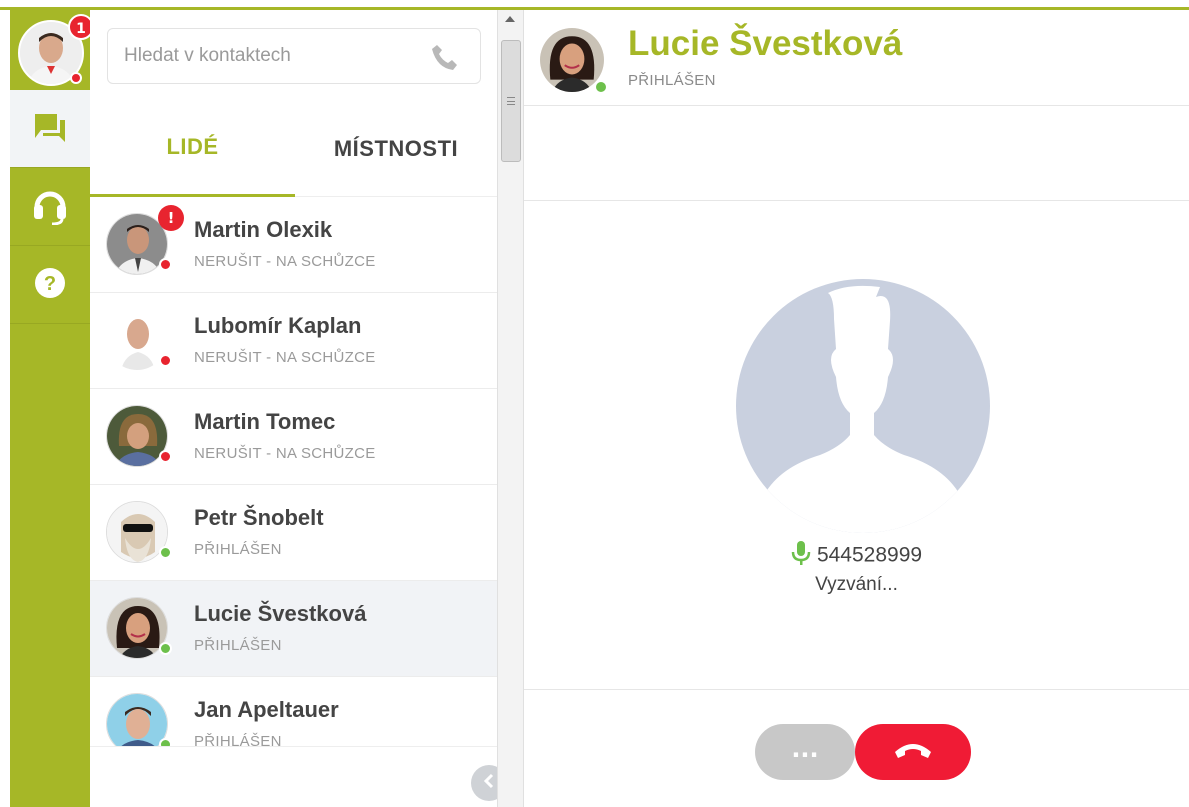 Image resolution: width=1189 pixels, height=807 pixels. I want to click on conversation-status: PŘIHLÁŠEN, so click(672, 80).